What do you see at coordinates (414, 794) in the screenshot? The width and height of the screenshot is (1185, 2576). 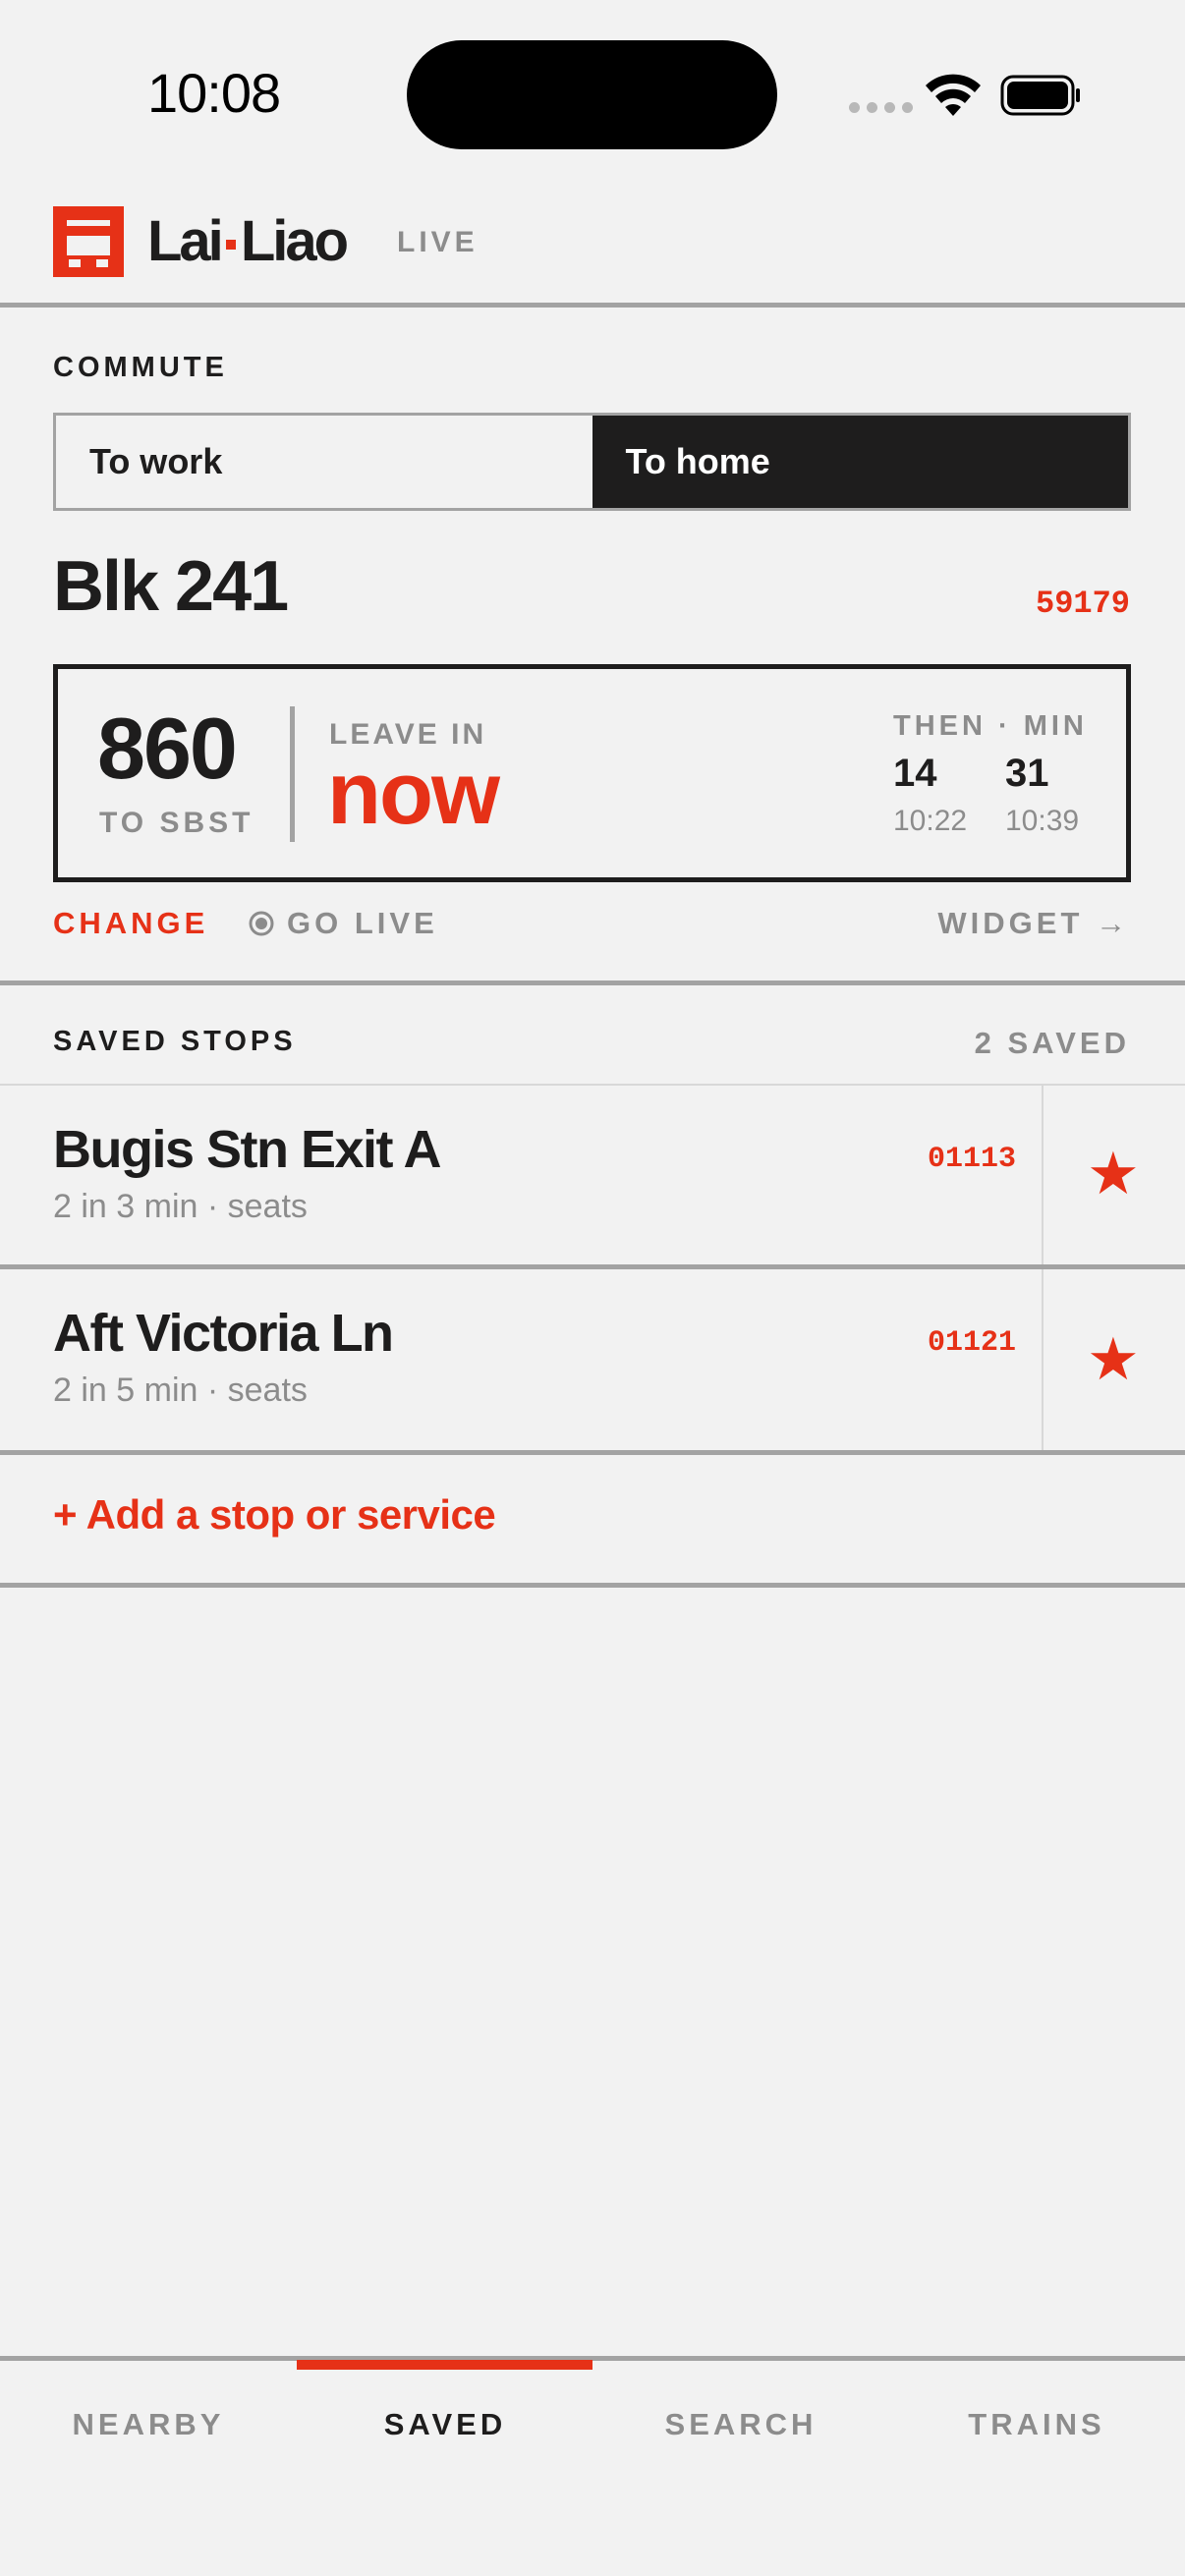 I see `leave-in-value: now` at bounding box center [414, 794].